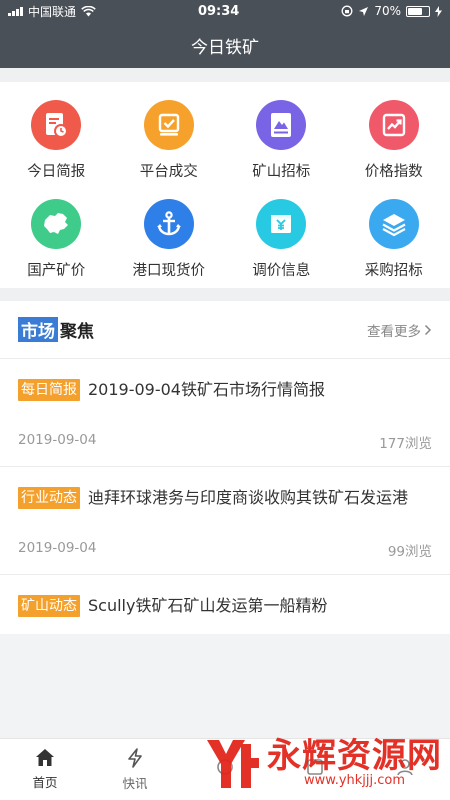 The image size is (450, 800). What do you see at coordinates (281, 125) in the screenshot?
I see `mountain-document-icon` at bounding box center [281, 125].